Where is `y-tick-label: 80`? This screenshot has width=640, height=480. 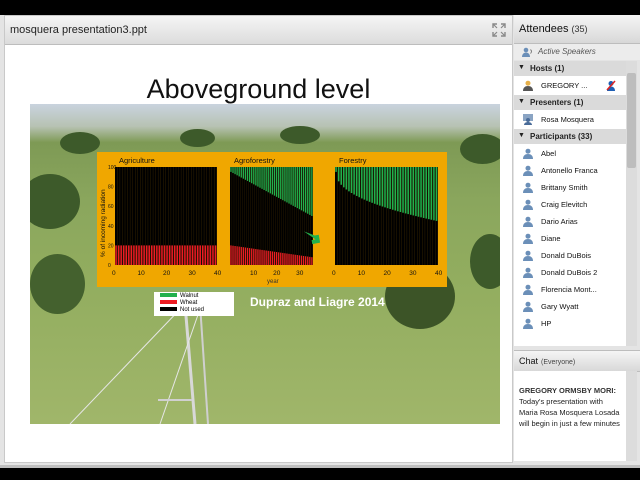
y-tick-label: 80 is located at coordinates (111, 188).